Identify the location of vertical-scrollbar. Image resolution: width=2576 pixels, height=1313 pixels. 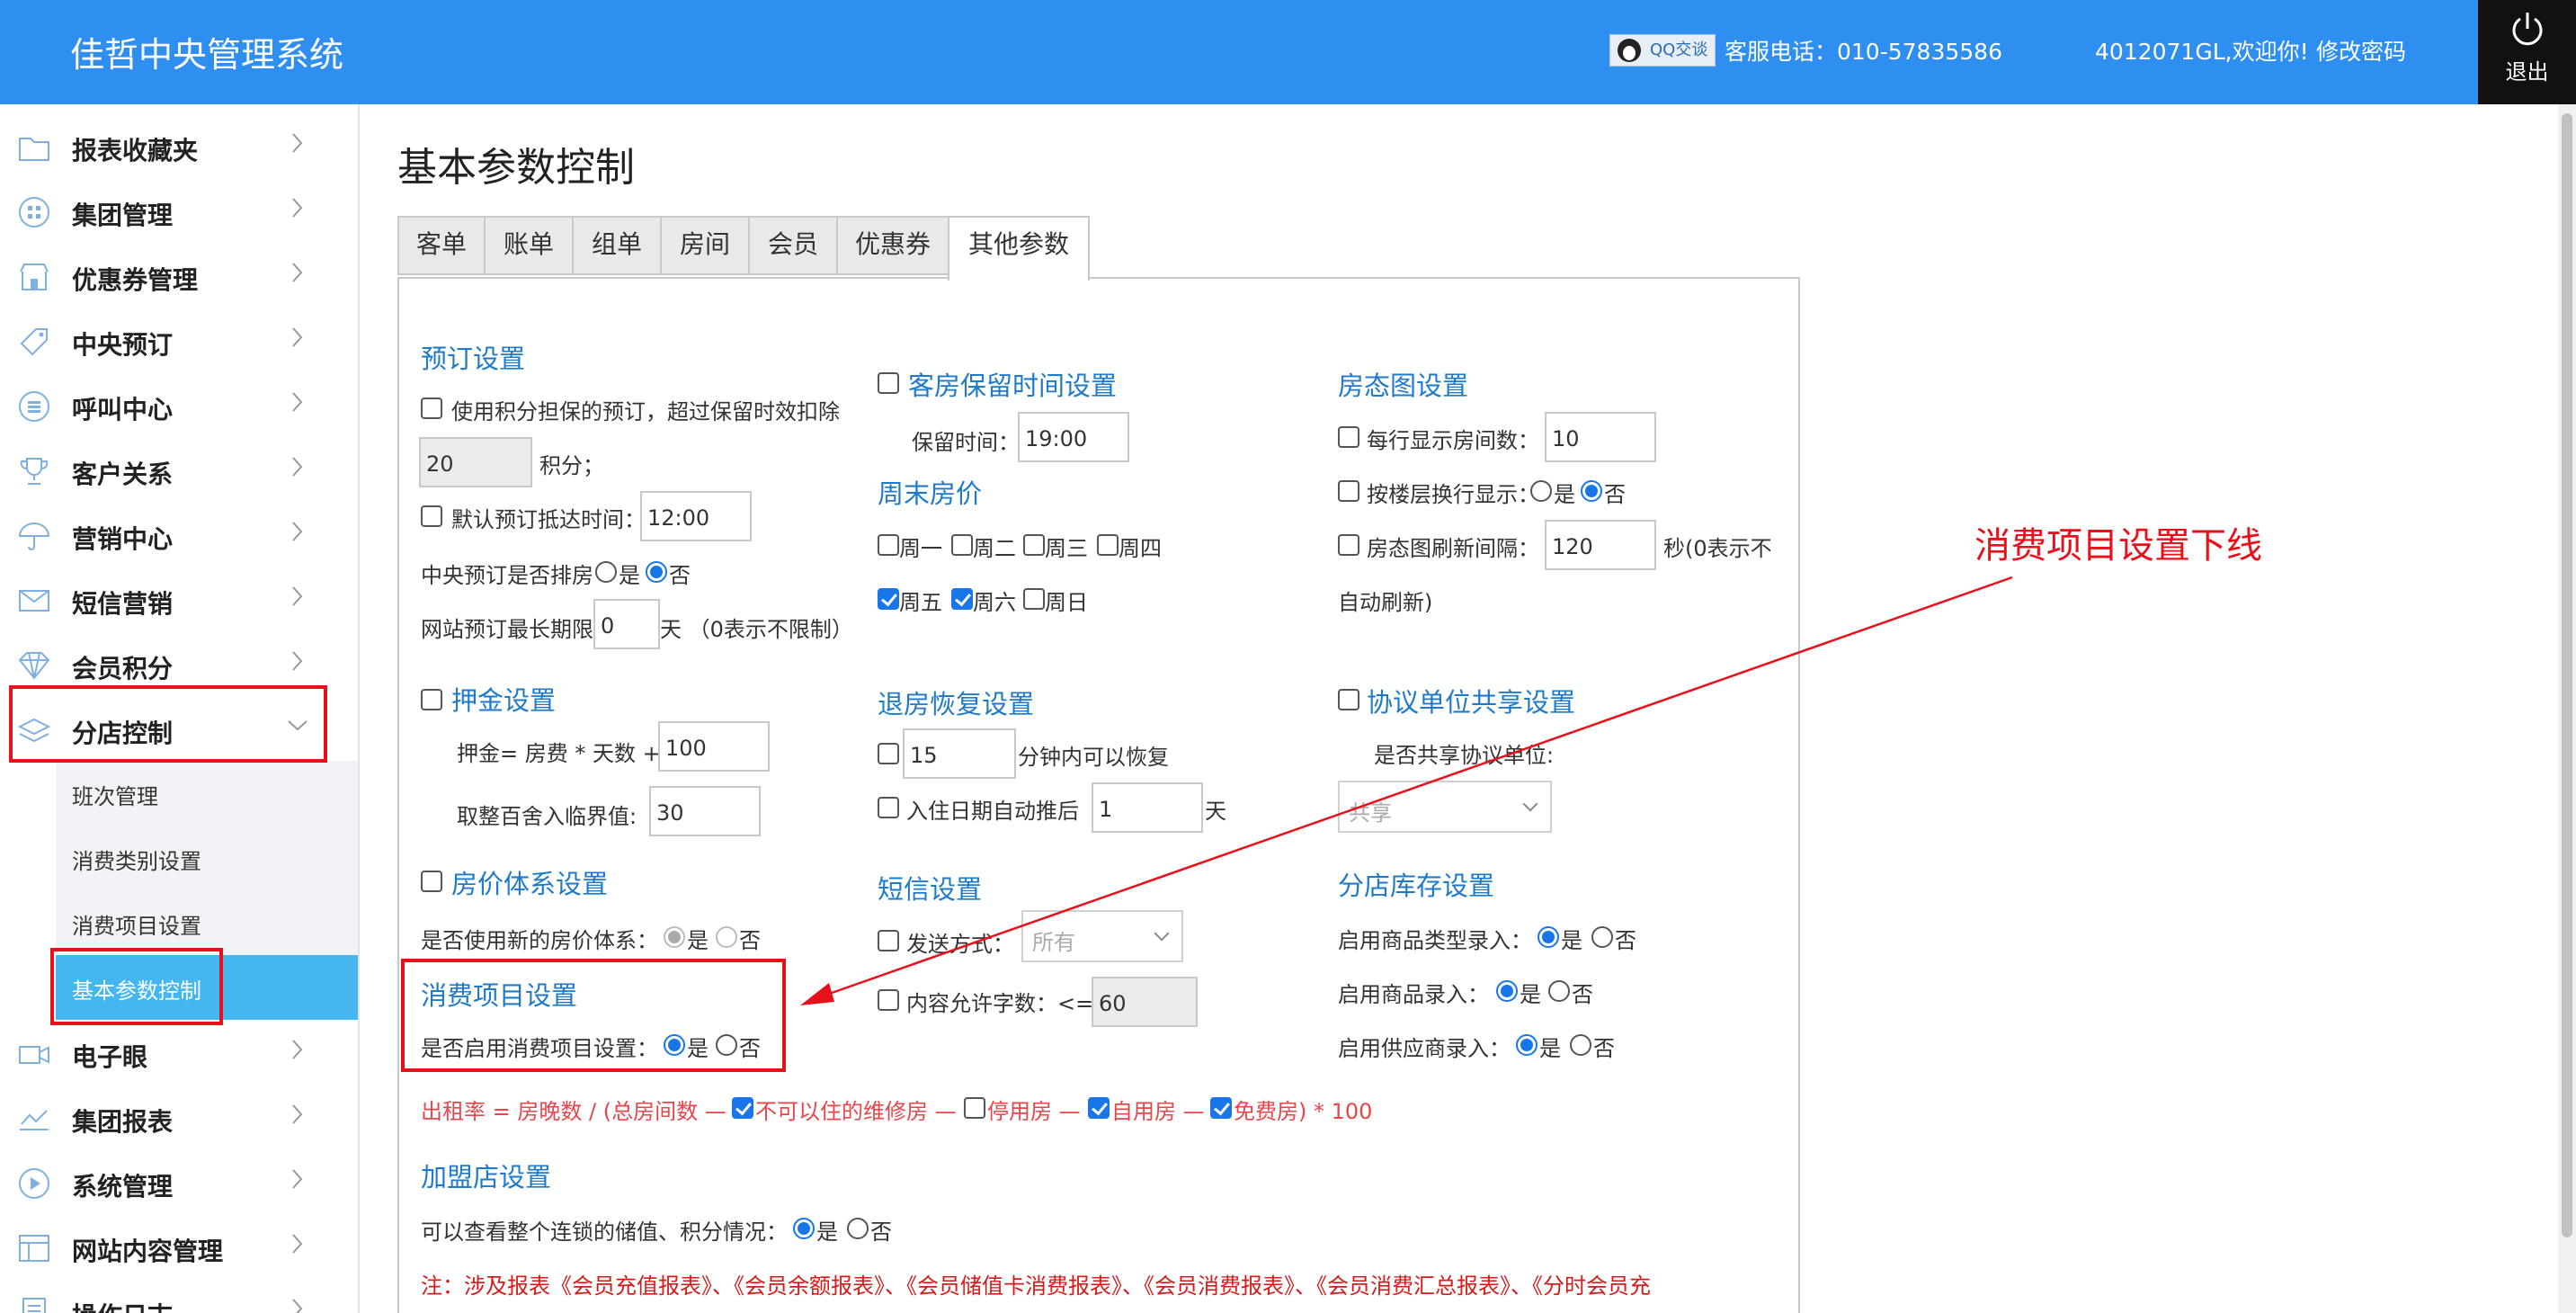
(2567, 708).